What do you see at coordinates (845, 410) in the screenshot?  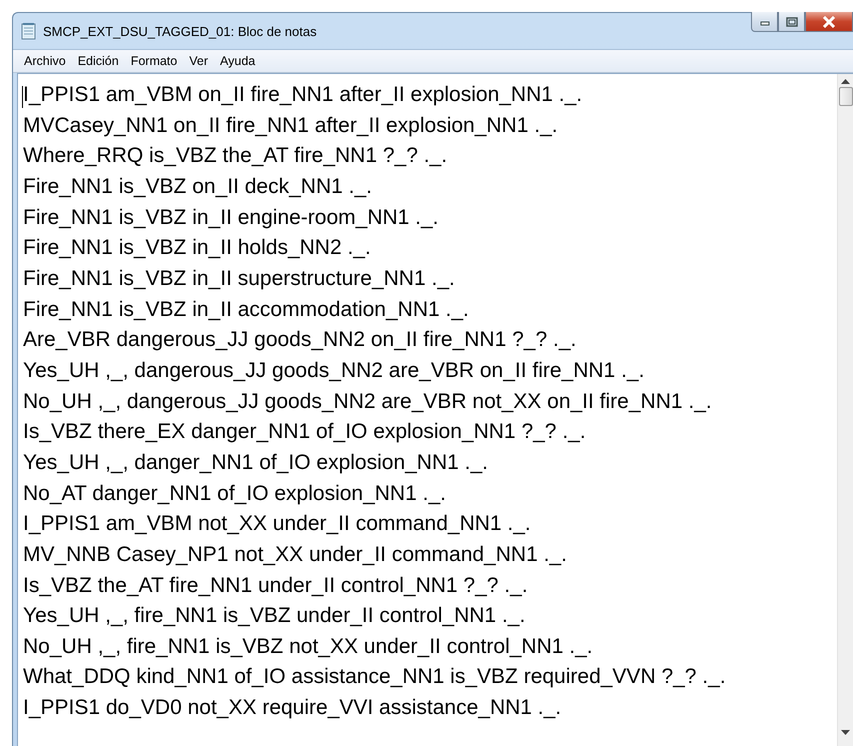 I see `vertical-scrollbar` at bounding box center [845, 410].